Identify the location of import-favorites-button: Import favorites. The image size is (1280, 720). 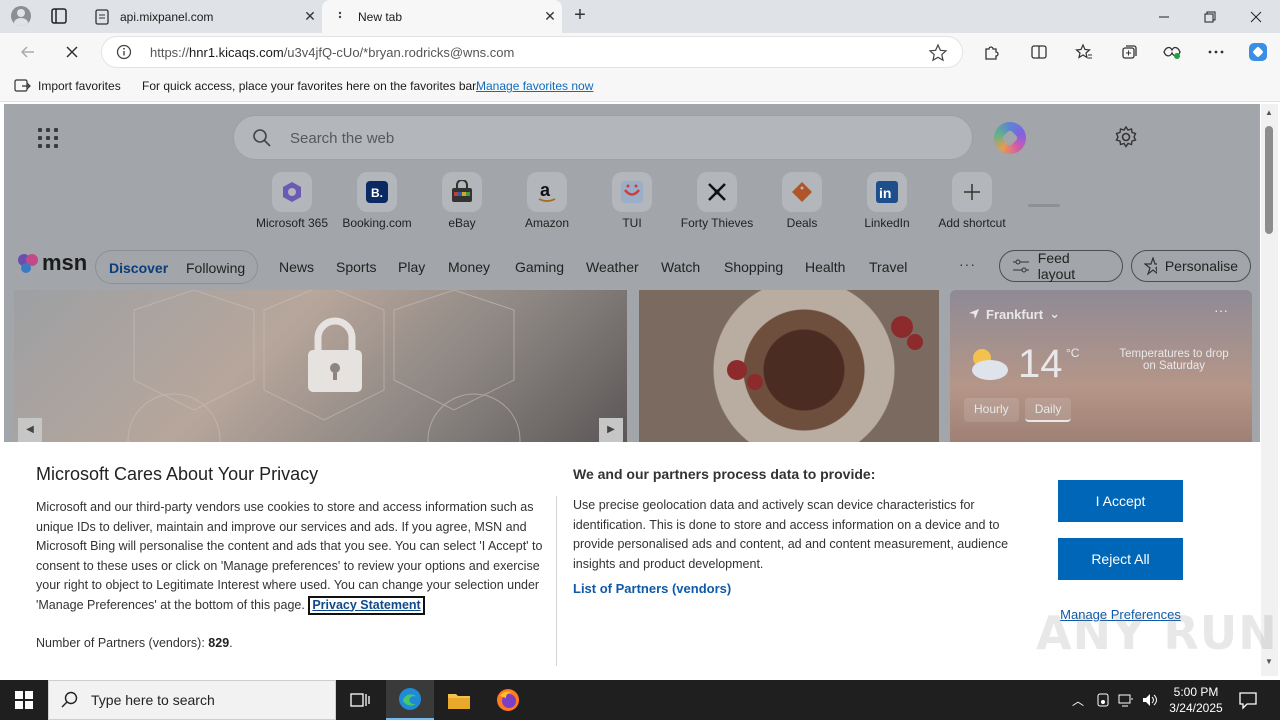
(67, 86).